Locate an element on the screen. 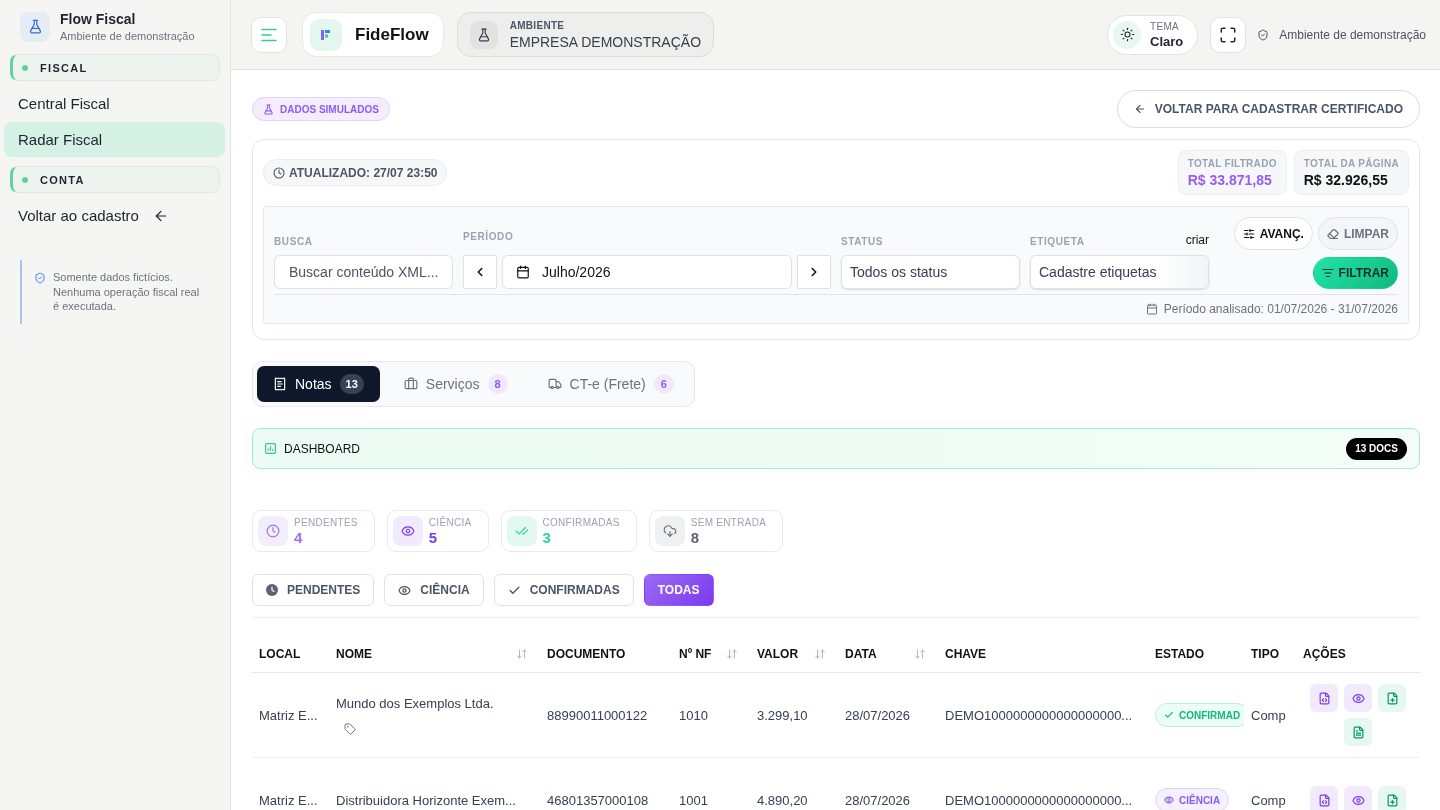  status-badge: CIÊNCIA is located at coordinates (1192, 799).